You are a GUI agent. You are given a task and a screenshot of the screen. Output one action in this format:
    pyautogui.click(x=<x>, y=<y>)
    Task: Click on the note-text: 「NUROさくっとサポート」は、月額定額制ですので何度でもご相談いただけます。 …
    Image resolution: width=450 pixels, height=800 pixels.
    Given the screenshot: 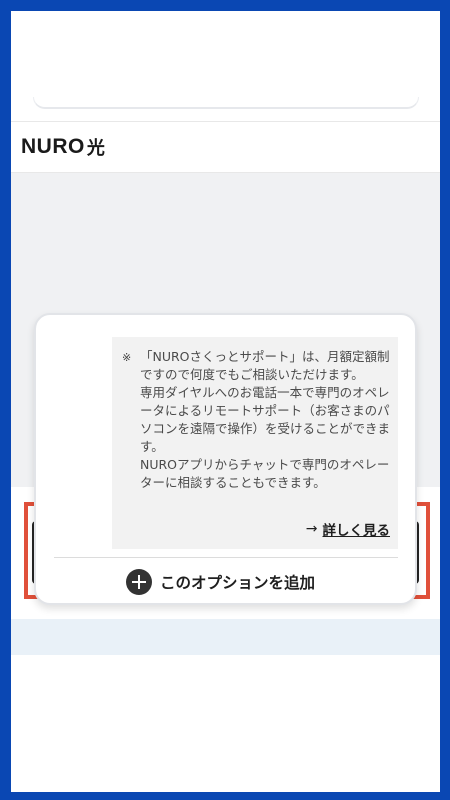 What is the action you would take?
    pyautogui.click(x=265, y=419)
    